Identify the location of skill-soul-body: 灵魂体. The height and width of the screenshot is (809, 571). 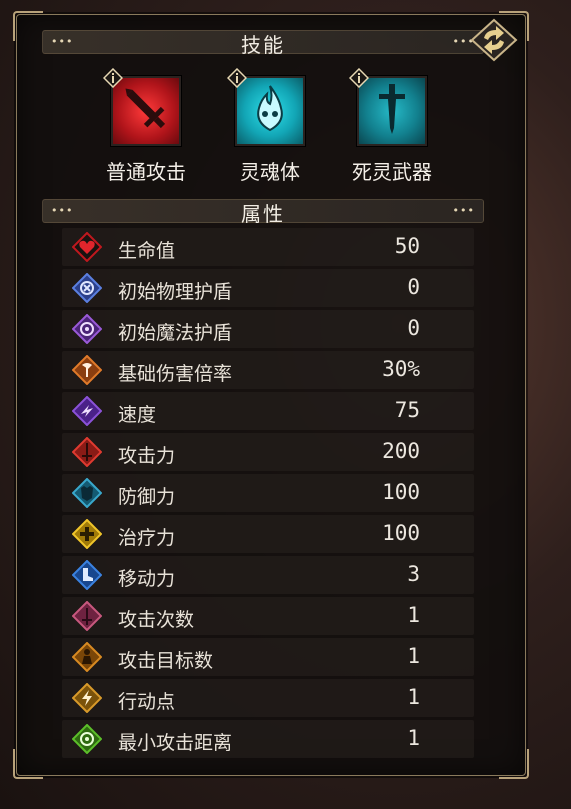
(270, 126).